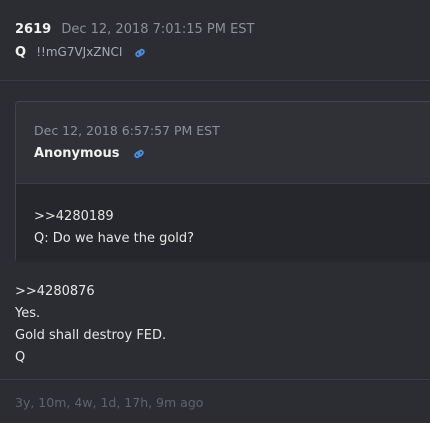 The height and width of the screenshot is (423, 430). I want to click on quoted-post-author-line: Anonymous, so click(90, 153).